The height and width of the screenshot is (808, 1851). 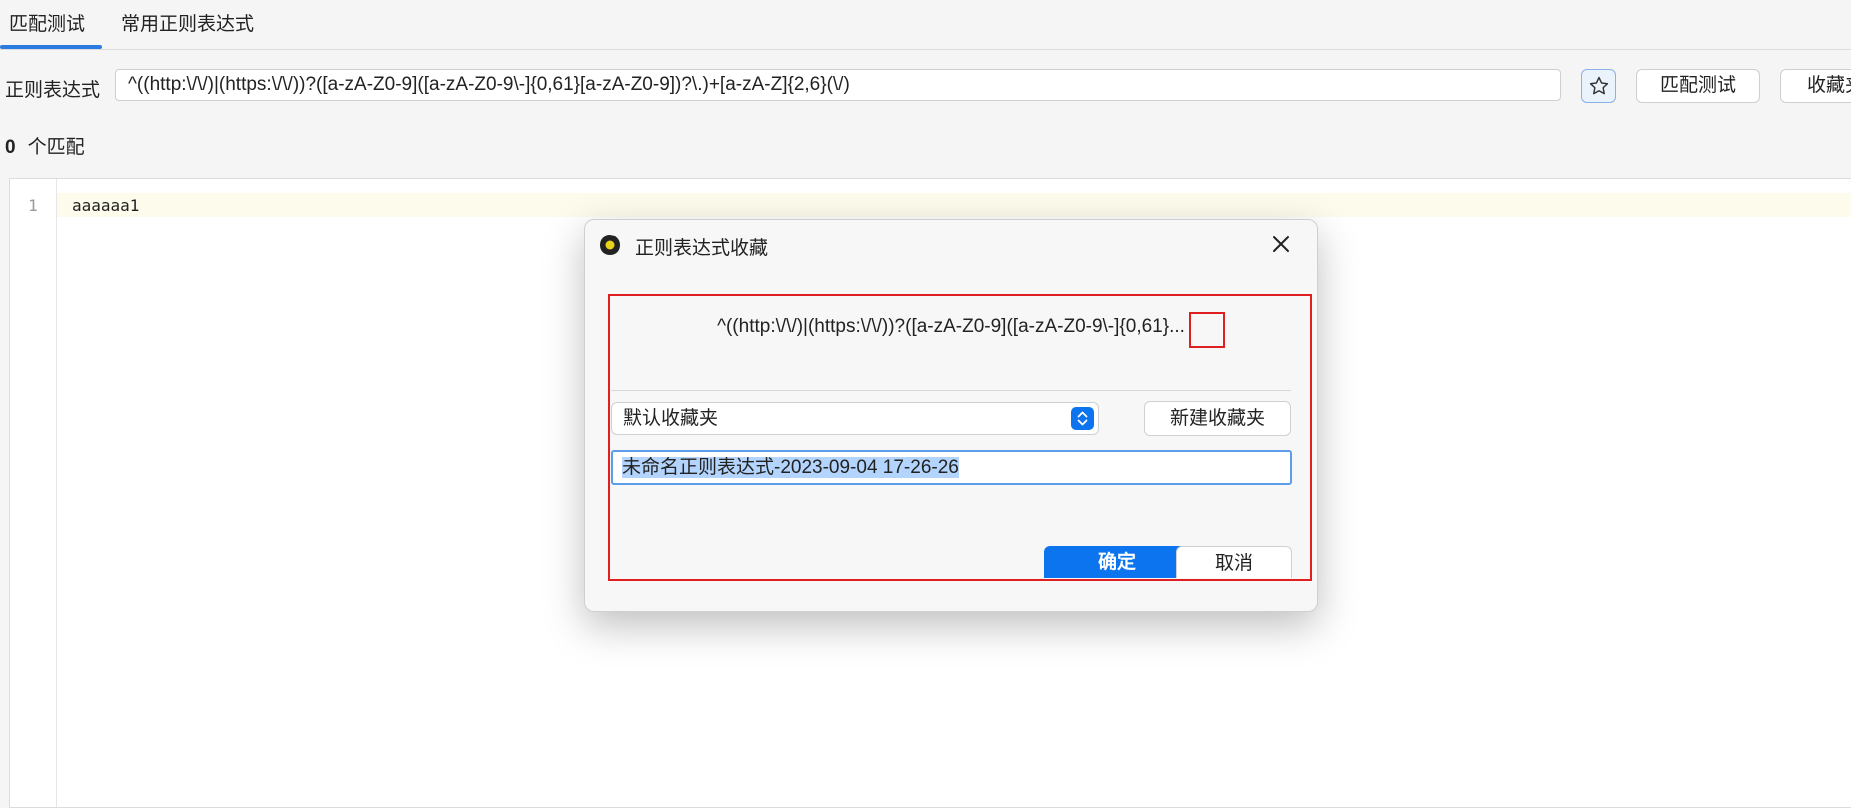 What do you see at coordinates (790, 467) in the screenshot?
I see `regex-name-value: 未命名正则表达式-2023-09-04 17-26-26` at bounding box center [790, 467].